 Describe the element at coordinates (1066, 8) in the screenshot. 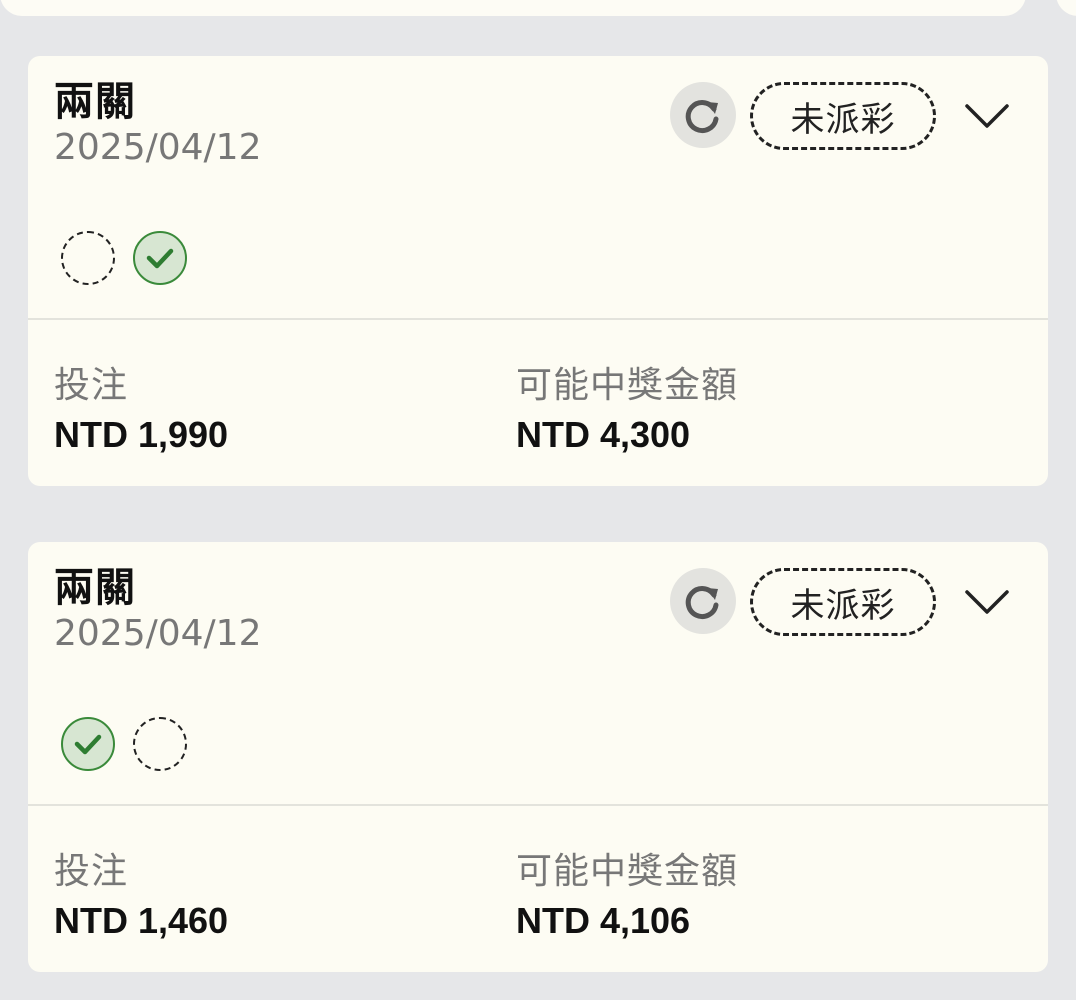

I see `side-card-edge` at that location.